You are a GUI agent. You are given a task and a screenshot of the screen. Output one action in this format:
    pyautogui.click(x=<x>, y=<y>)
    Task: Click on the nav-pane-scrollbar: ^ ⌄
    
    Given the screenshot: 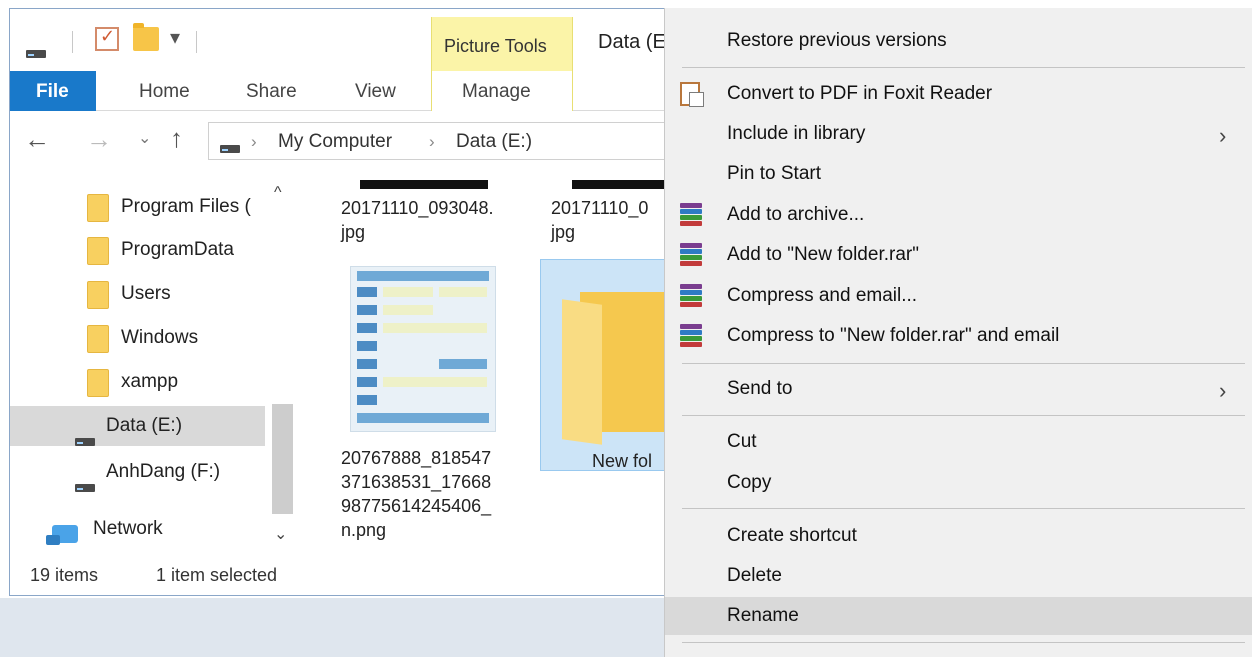 What is the action you would take?
    pyautogui.click(x=282, y=366)
    